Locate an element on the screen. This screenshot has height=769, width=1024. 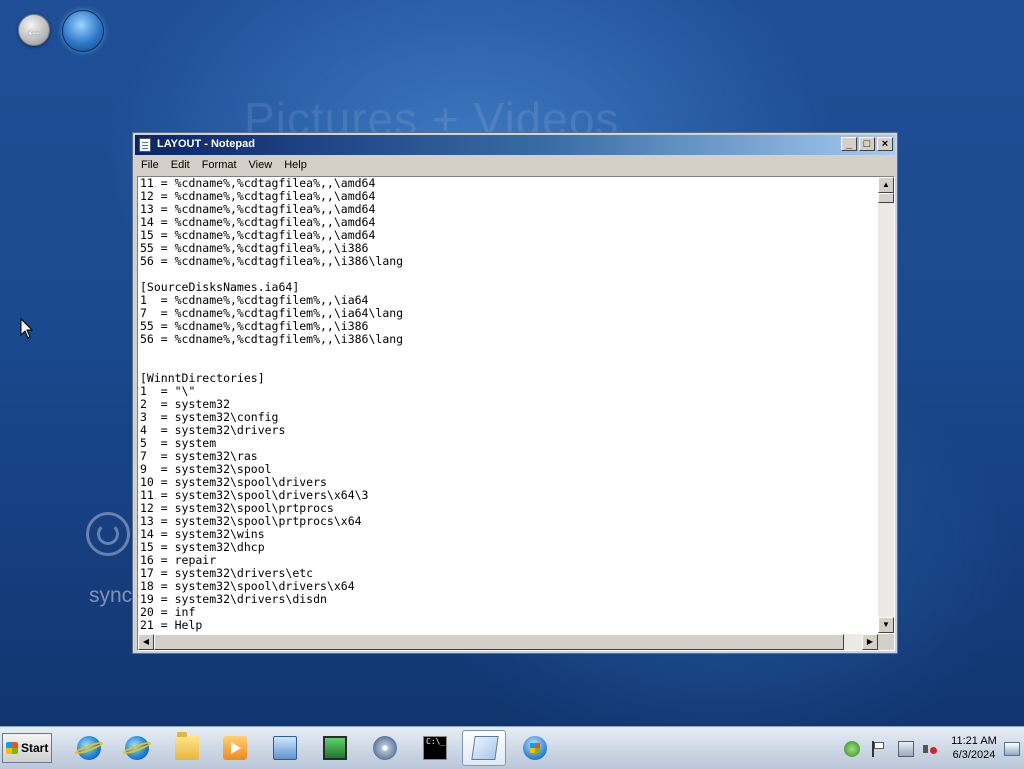
minimize-button: _ is located at coordinates (849, 144).